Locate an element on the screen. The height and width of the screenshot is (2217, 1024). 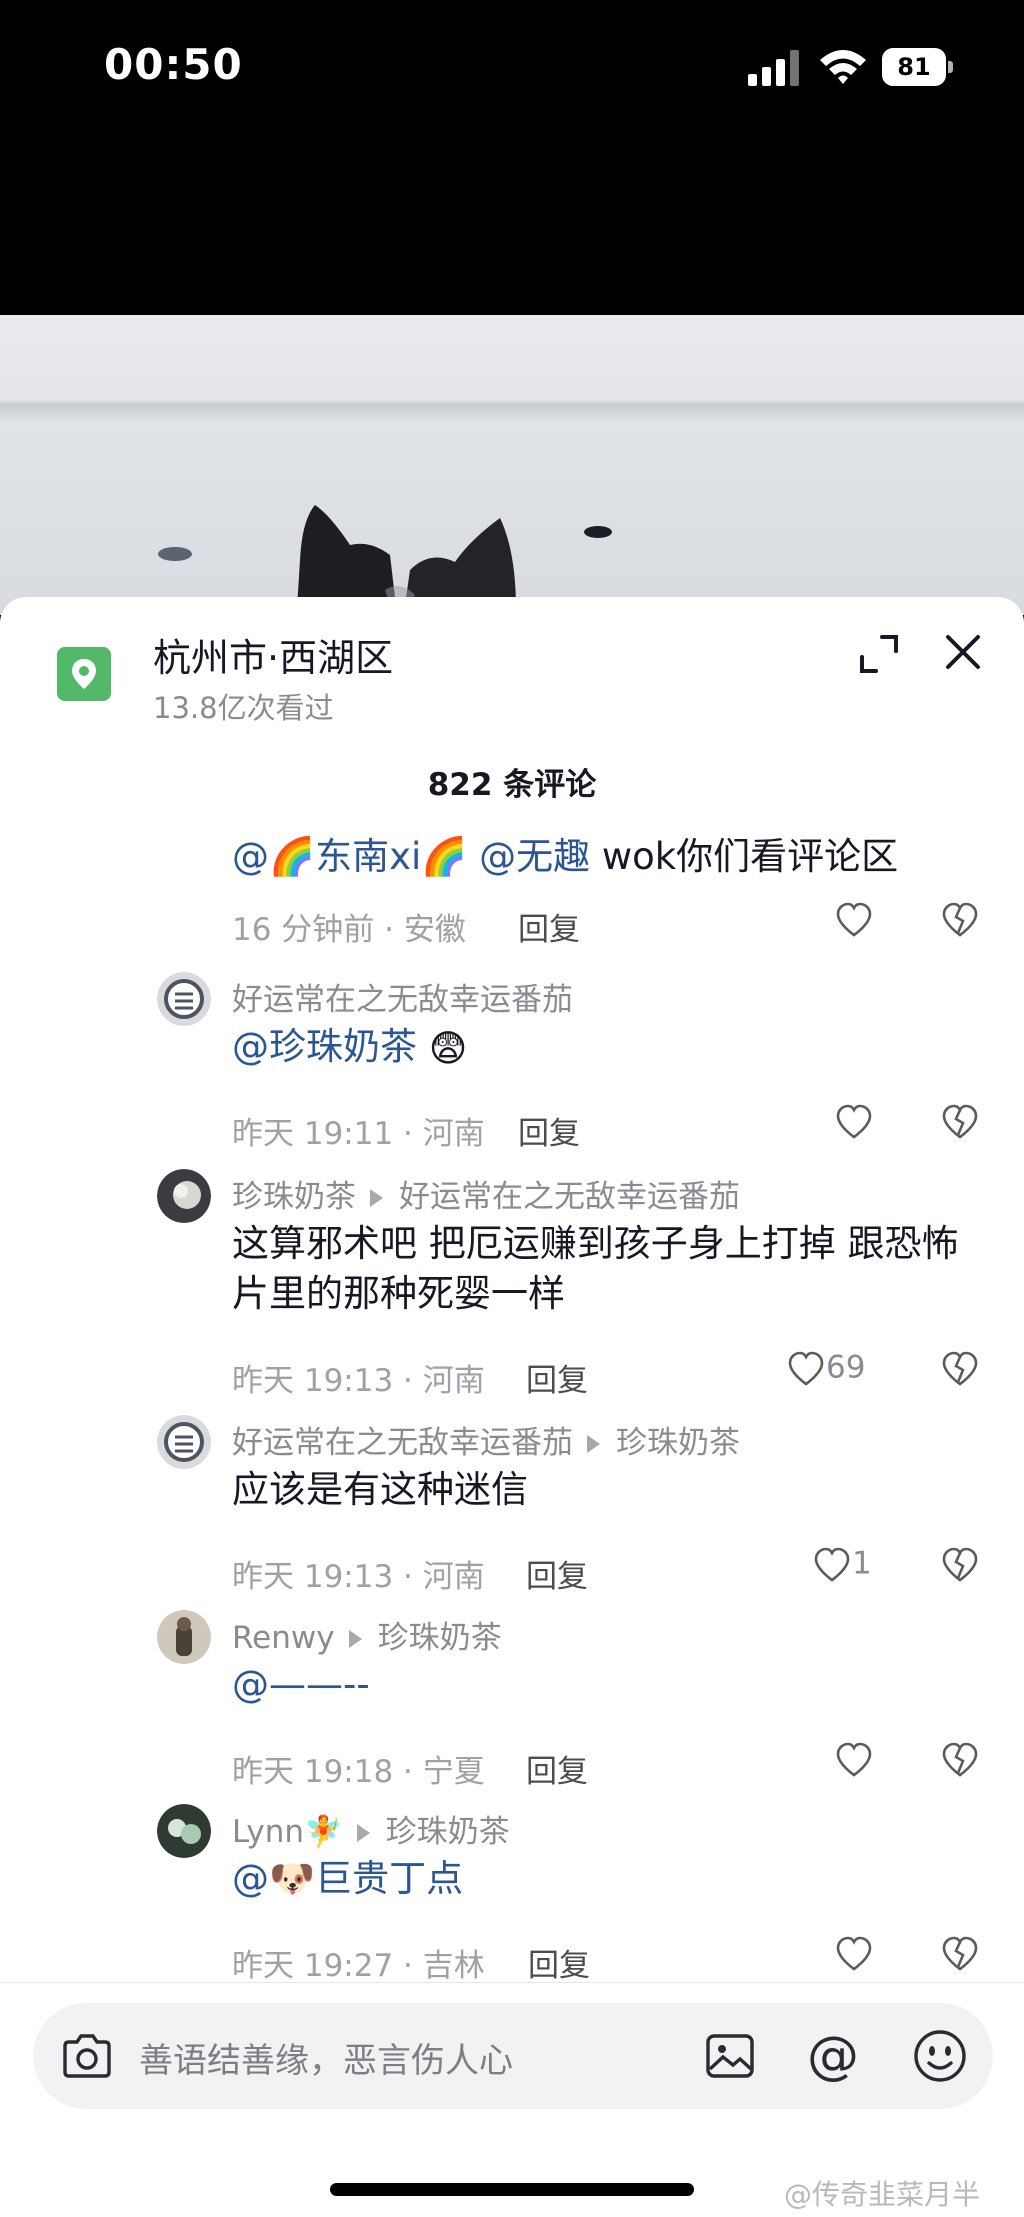
close-icon is located at coordinates (963, 652).